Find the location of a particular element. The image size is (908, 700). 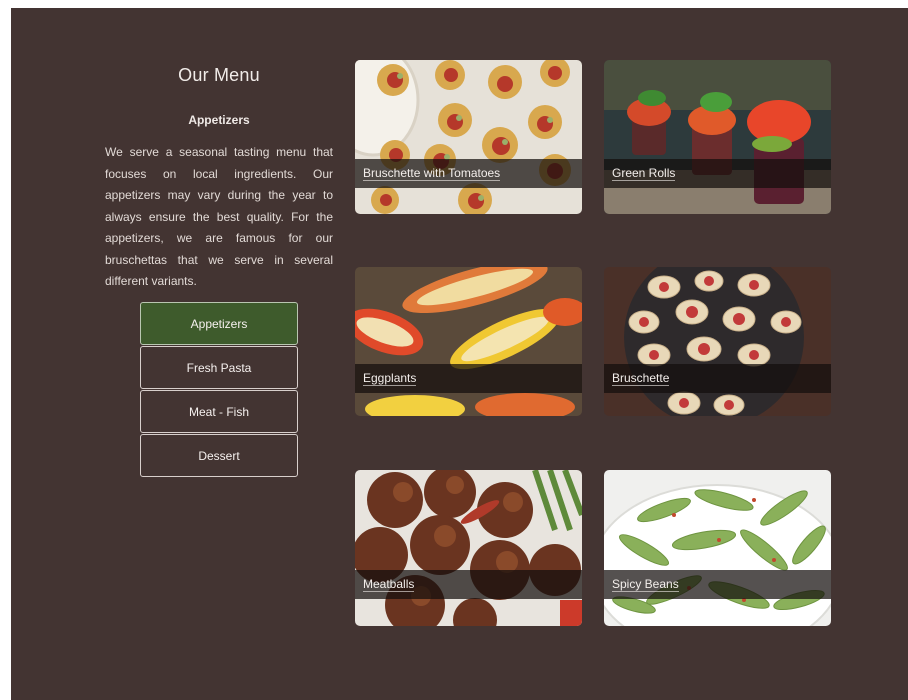

bruschette-photo is located at coordinates (717, 341).